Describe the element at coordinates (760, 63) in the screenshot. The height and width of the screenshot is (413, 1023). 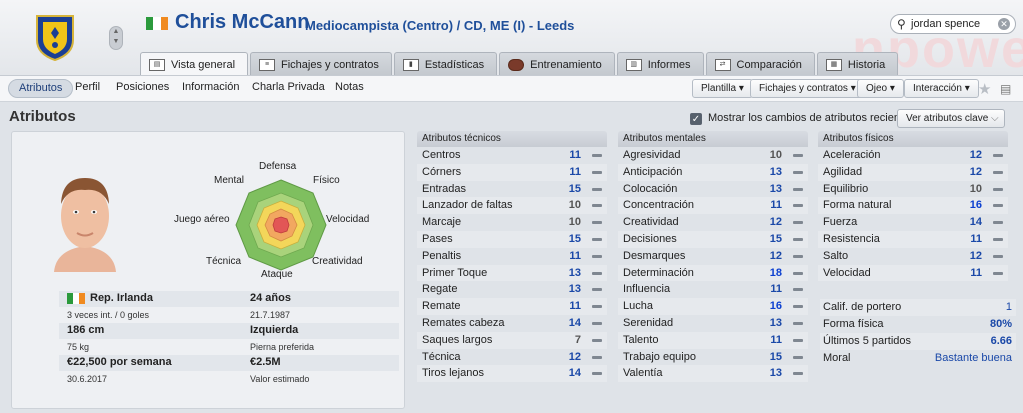
I see `tab-comparacion: ⇄ Comparación` at that location.